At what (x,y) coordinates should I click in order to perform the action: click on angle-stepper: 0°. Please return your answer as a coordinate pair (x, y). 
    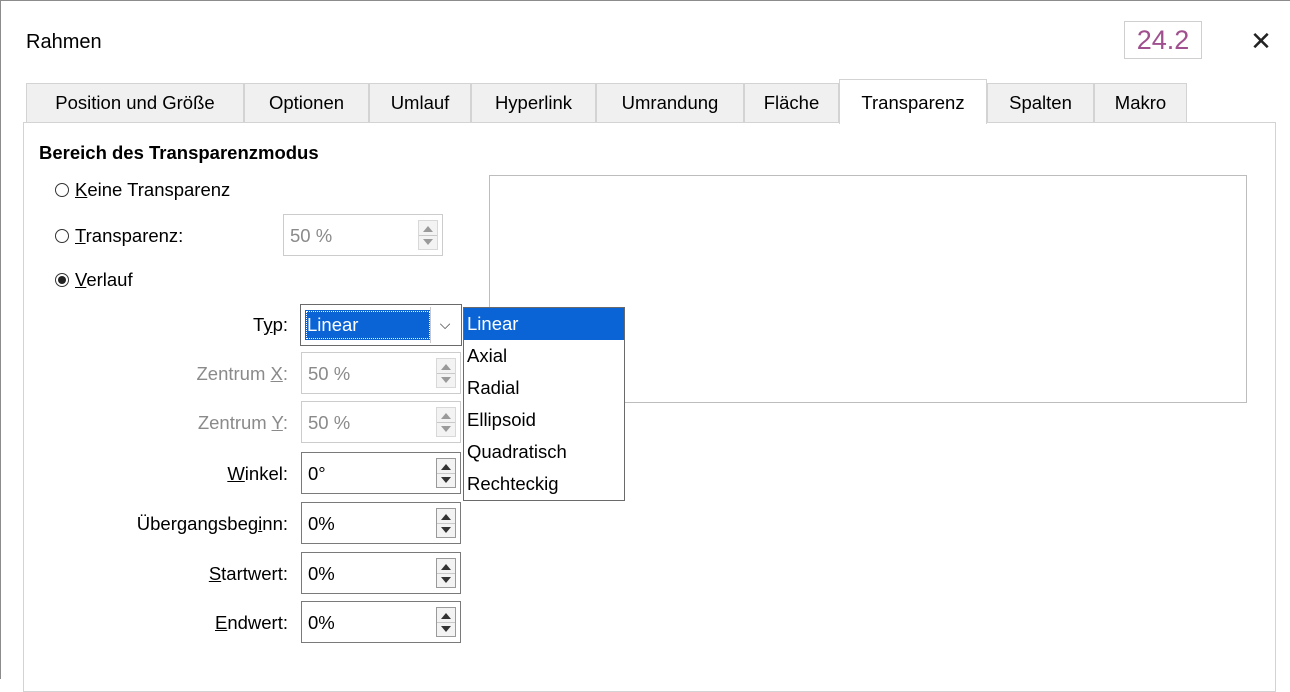
    Looking at the image, I should click on (381, 473).